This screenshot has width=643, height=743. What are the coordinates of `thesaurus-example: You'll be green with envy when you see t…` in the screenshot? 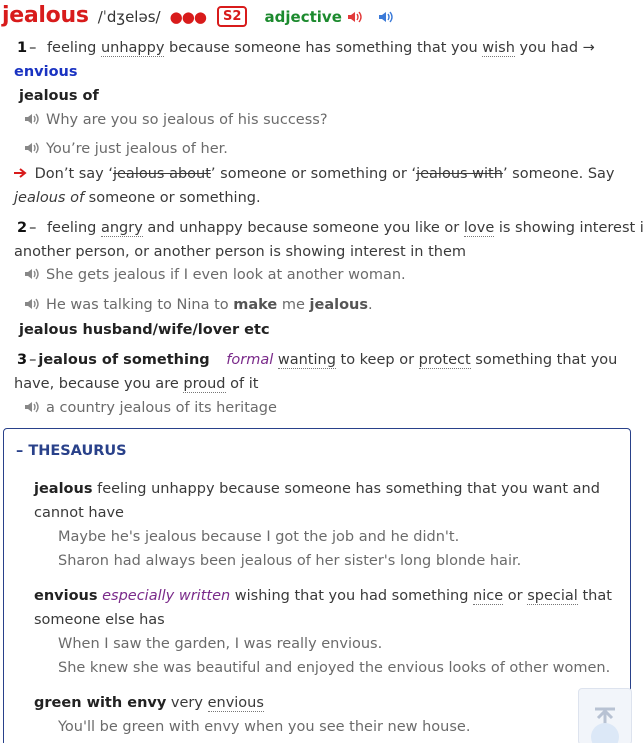 It's located at (264, 727).